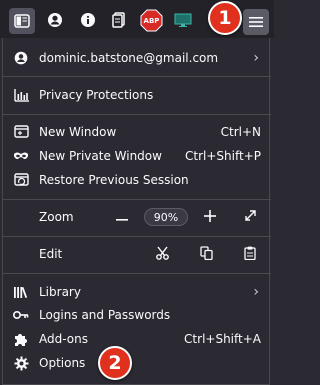  Describe the element at coordinates (137, 132) in the screenshot. I see `new-window-item: New Window Ctrl+N` at that location.